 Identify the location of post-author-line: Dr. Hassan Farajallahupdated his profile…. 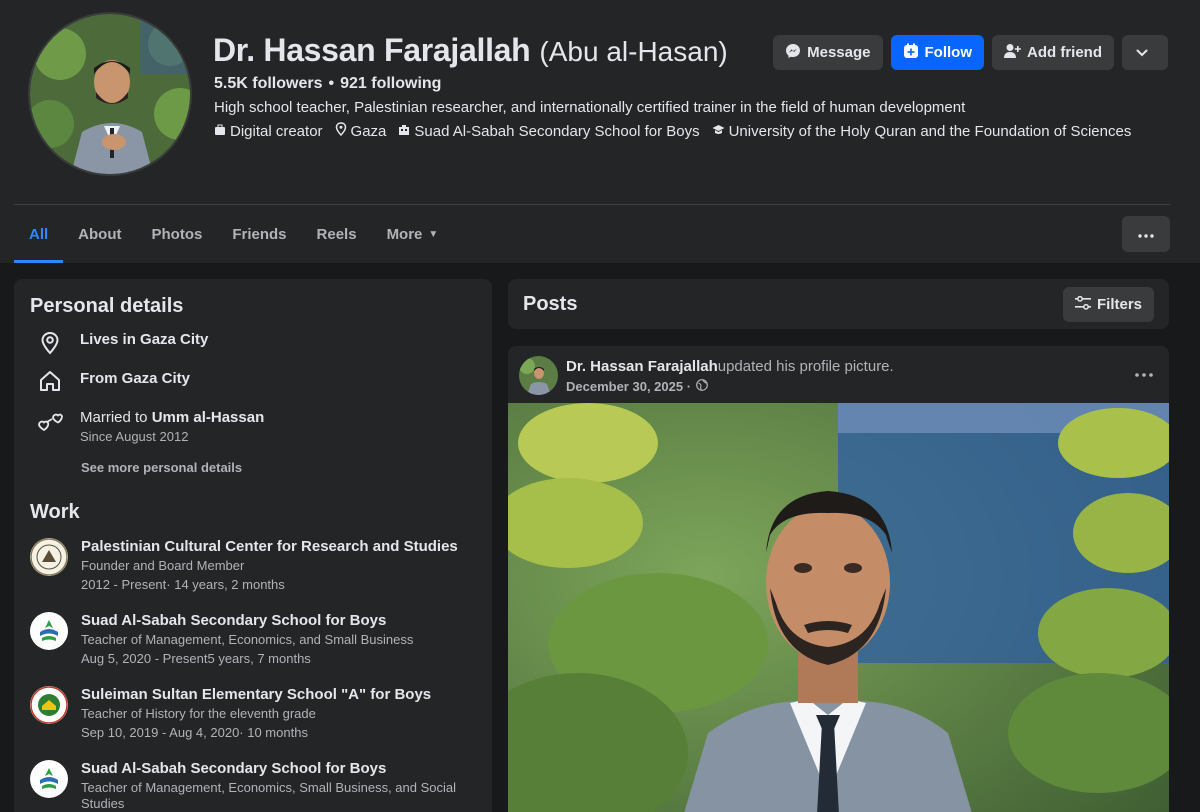
(730, 366).